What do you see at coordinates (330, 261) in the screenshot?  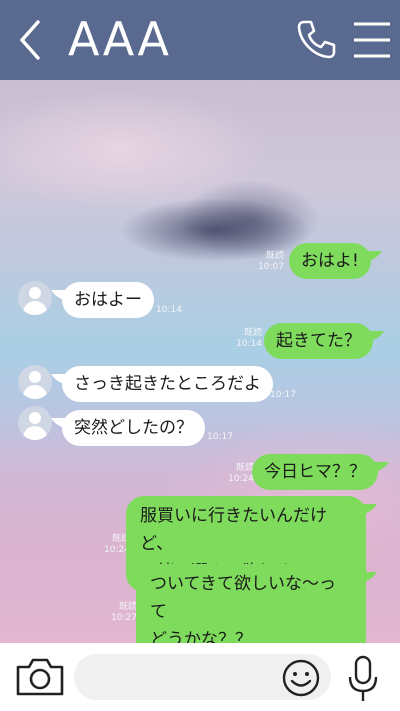 I see `message-bubble-outgoing: おはよ!` at bounding box center [330, 261].